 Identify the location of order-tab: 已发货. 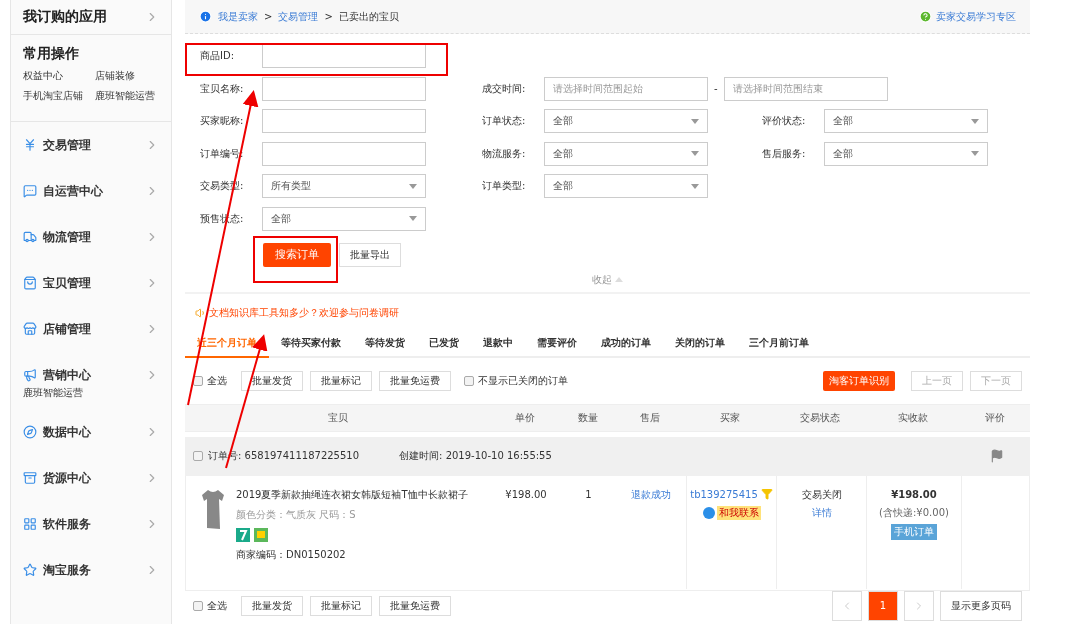
(444, 344).